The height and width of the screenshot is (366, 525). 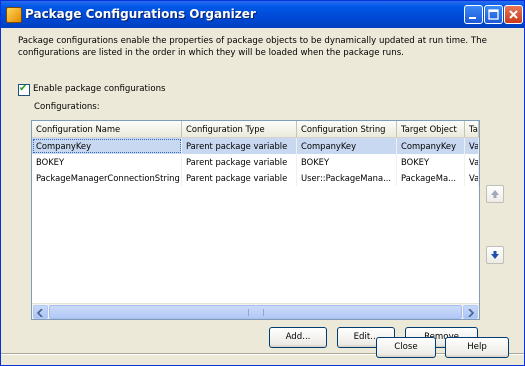 I want to click on move-up-button, so click(x=495, y=194).